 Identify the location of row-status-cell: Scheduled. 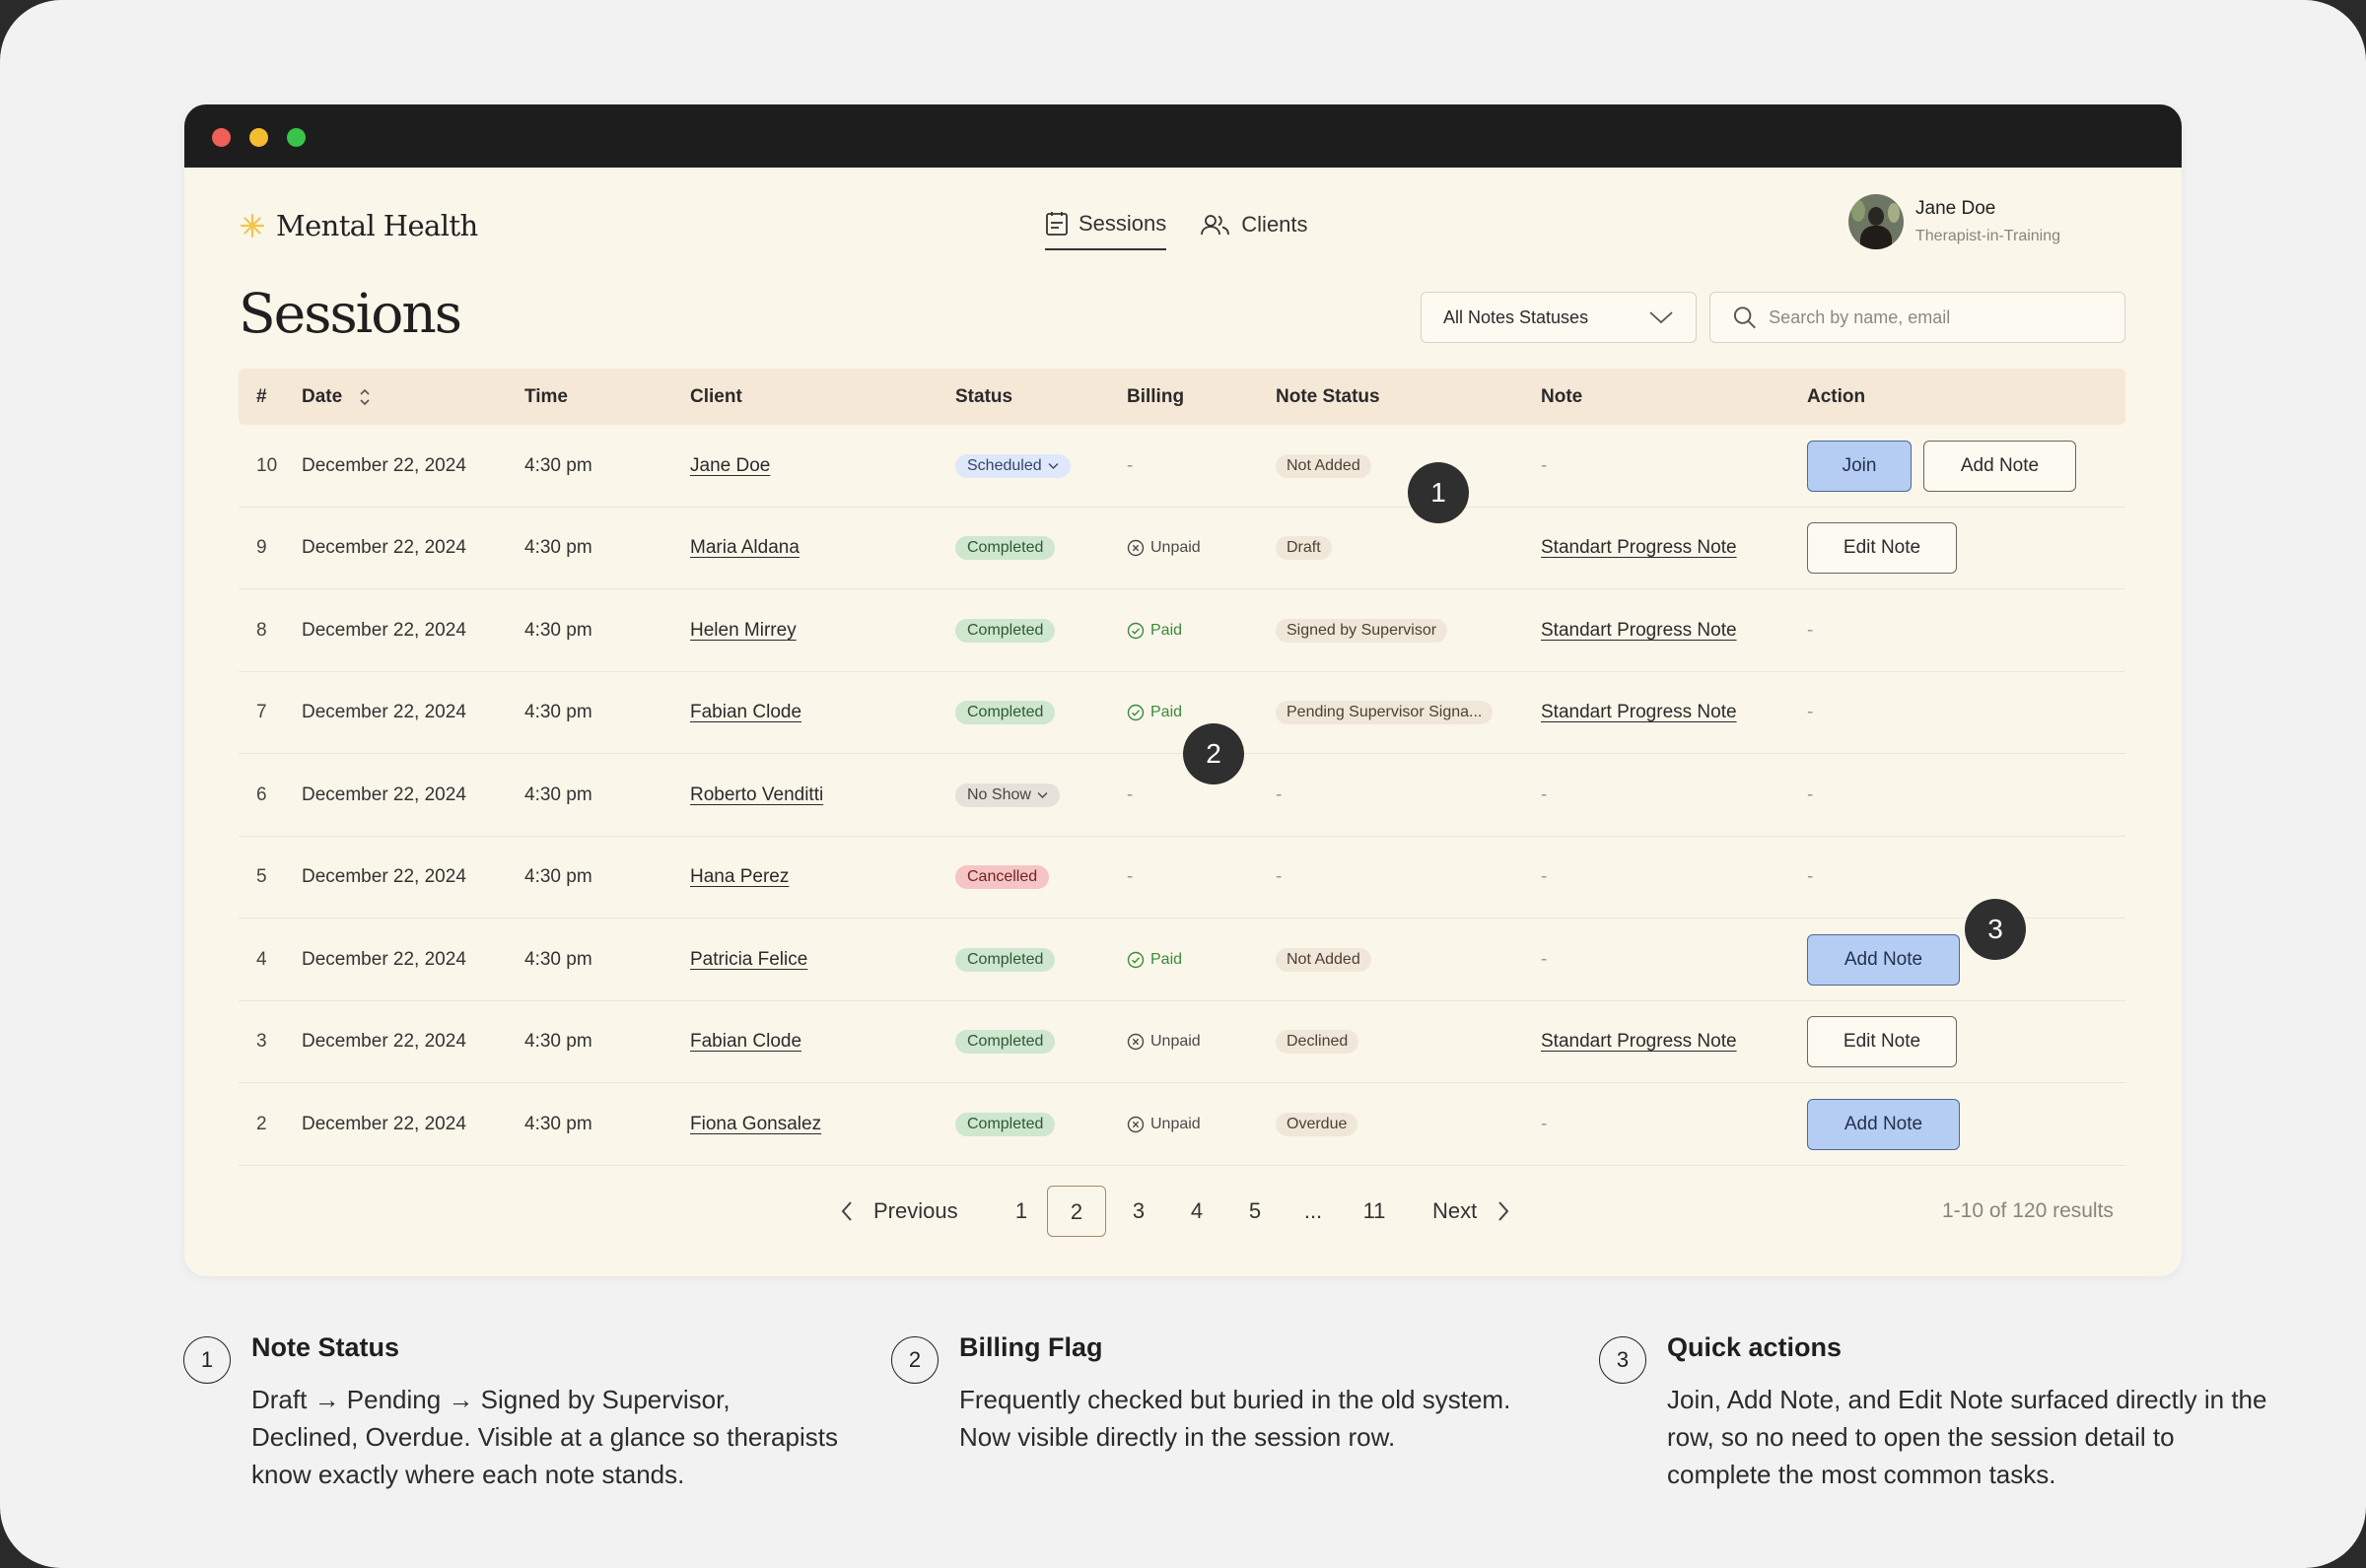
(1013, 466).